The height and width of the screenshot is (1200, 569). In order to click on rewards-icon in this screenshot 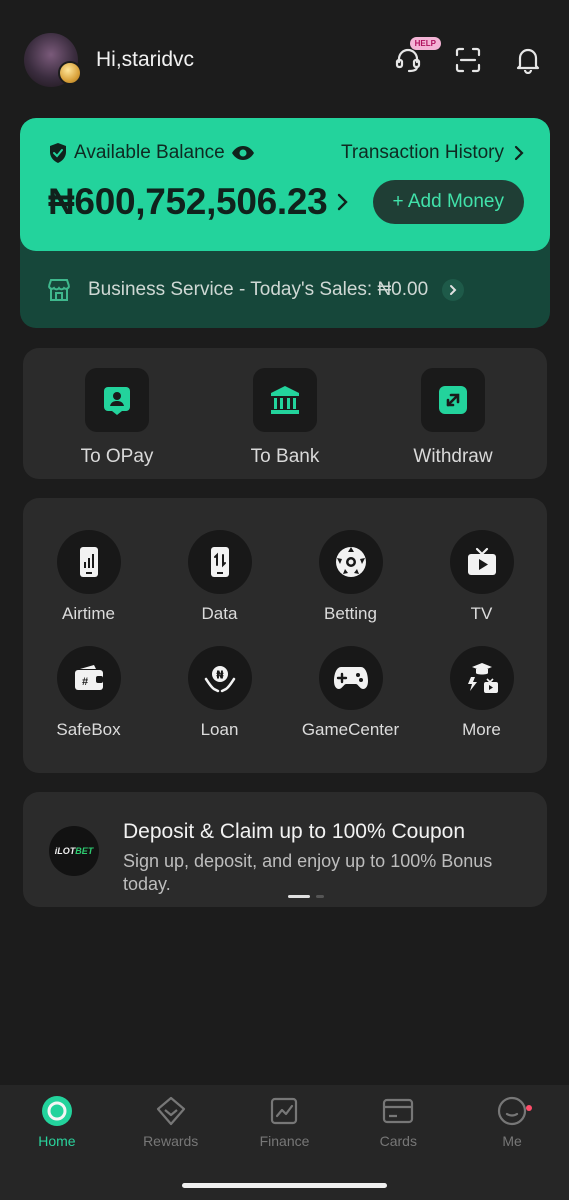, I will do `click(171, 1111)`.